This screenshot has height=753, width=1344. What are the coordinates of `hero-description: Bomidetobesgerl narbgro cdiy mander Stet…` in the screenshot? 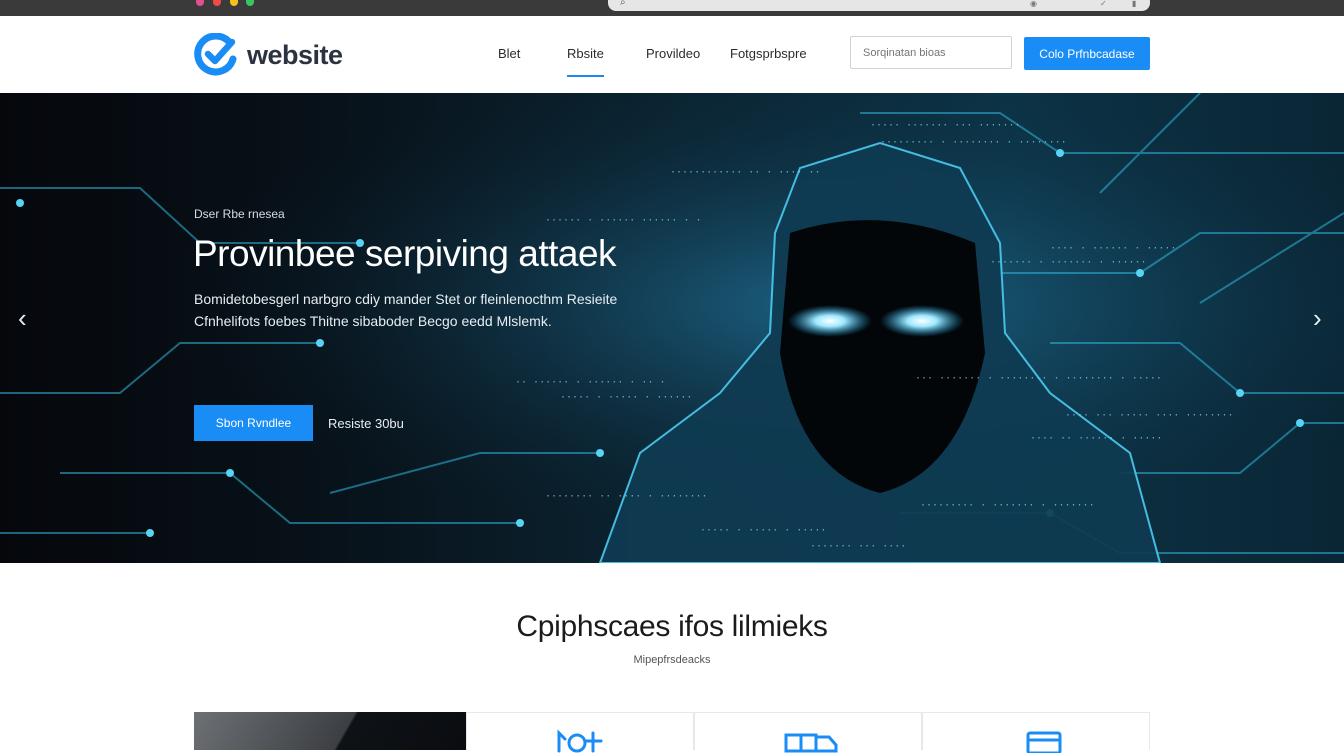 It's located at (406, 310).